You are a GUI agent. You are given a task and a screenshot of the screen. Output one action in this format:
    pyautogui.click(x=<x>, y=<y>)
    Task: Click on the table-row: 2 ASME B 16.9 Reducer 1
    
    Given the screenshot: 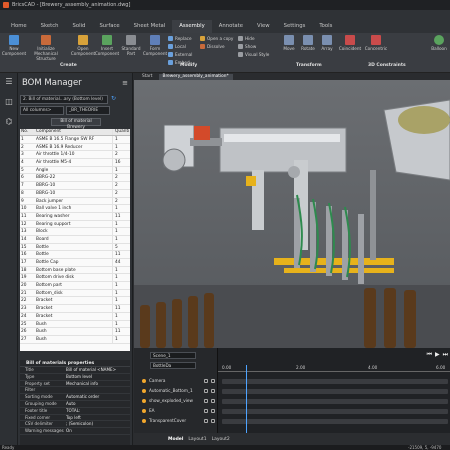 What is the action you would take?
    pyautogui.click(x=75, y=147)
    